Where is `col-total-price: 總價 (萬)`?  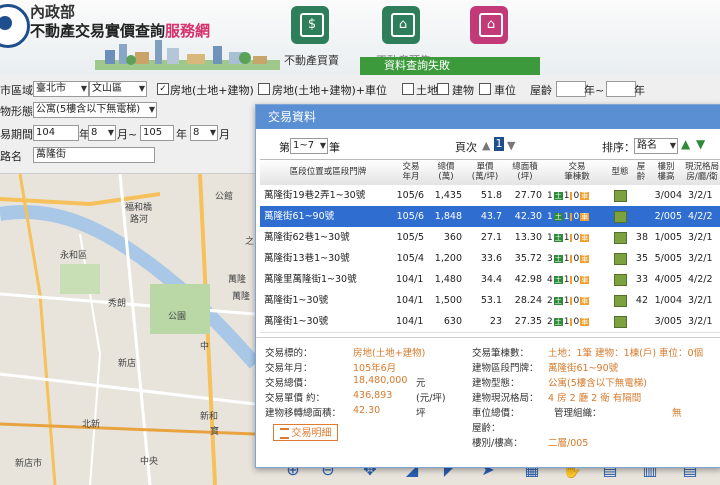 col-total-price: 總價 (萬) is located at coordinates (446, 172).